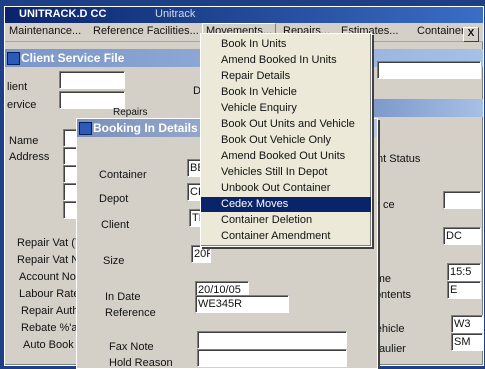  Describe the element at coordinates (467, 342) in the screenshot. I see `haulier-field: SM` at that location.